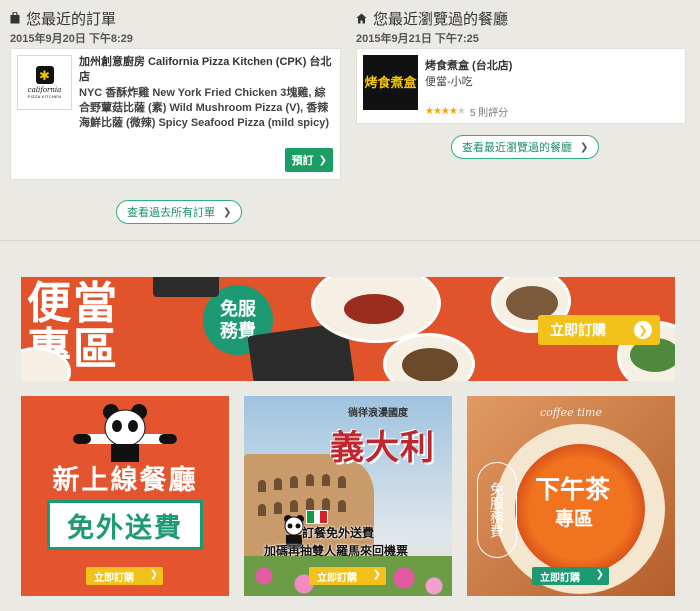 The width and height of the screenshot is (700, 611). Describe the element at coordinates (574, 519) in the screenshot. I see `afternoon-tea-subtitle: 專區` at that location.